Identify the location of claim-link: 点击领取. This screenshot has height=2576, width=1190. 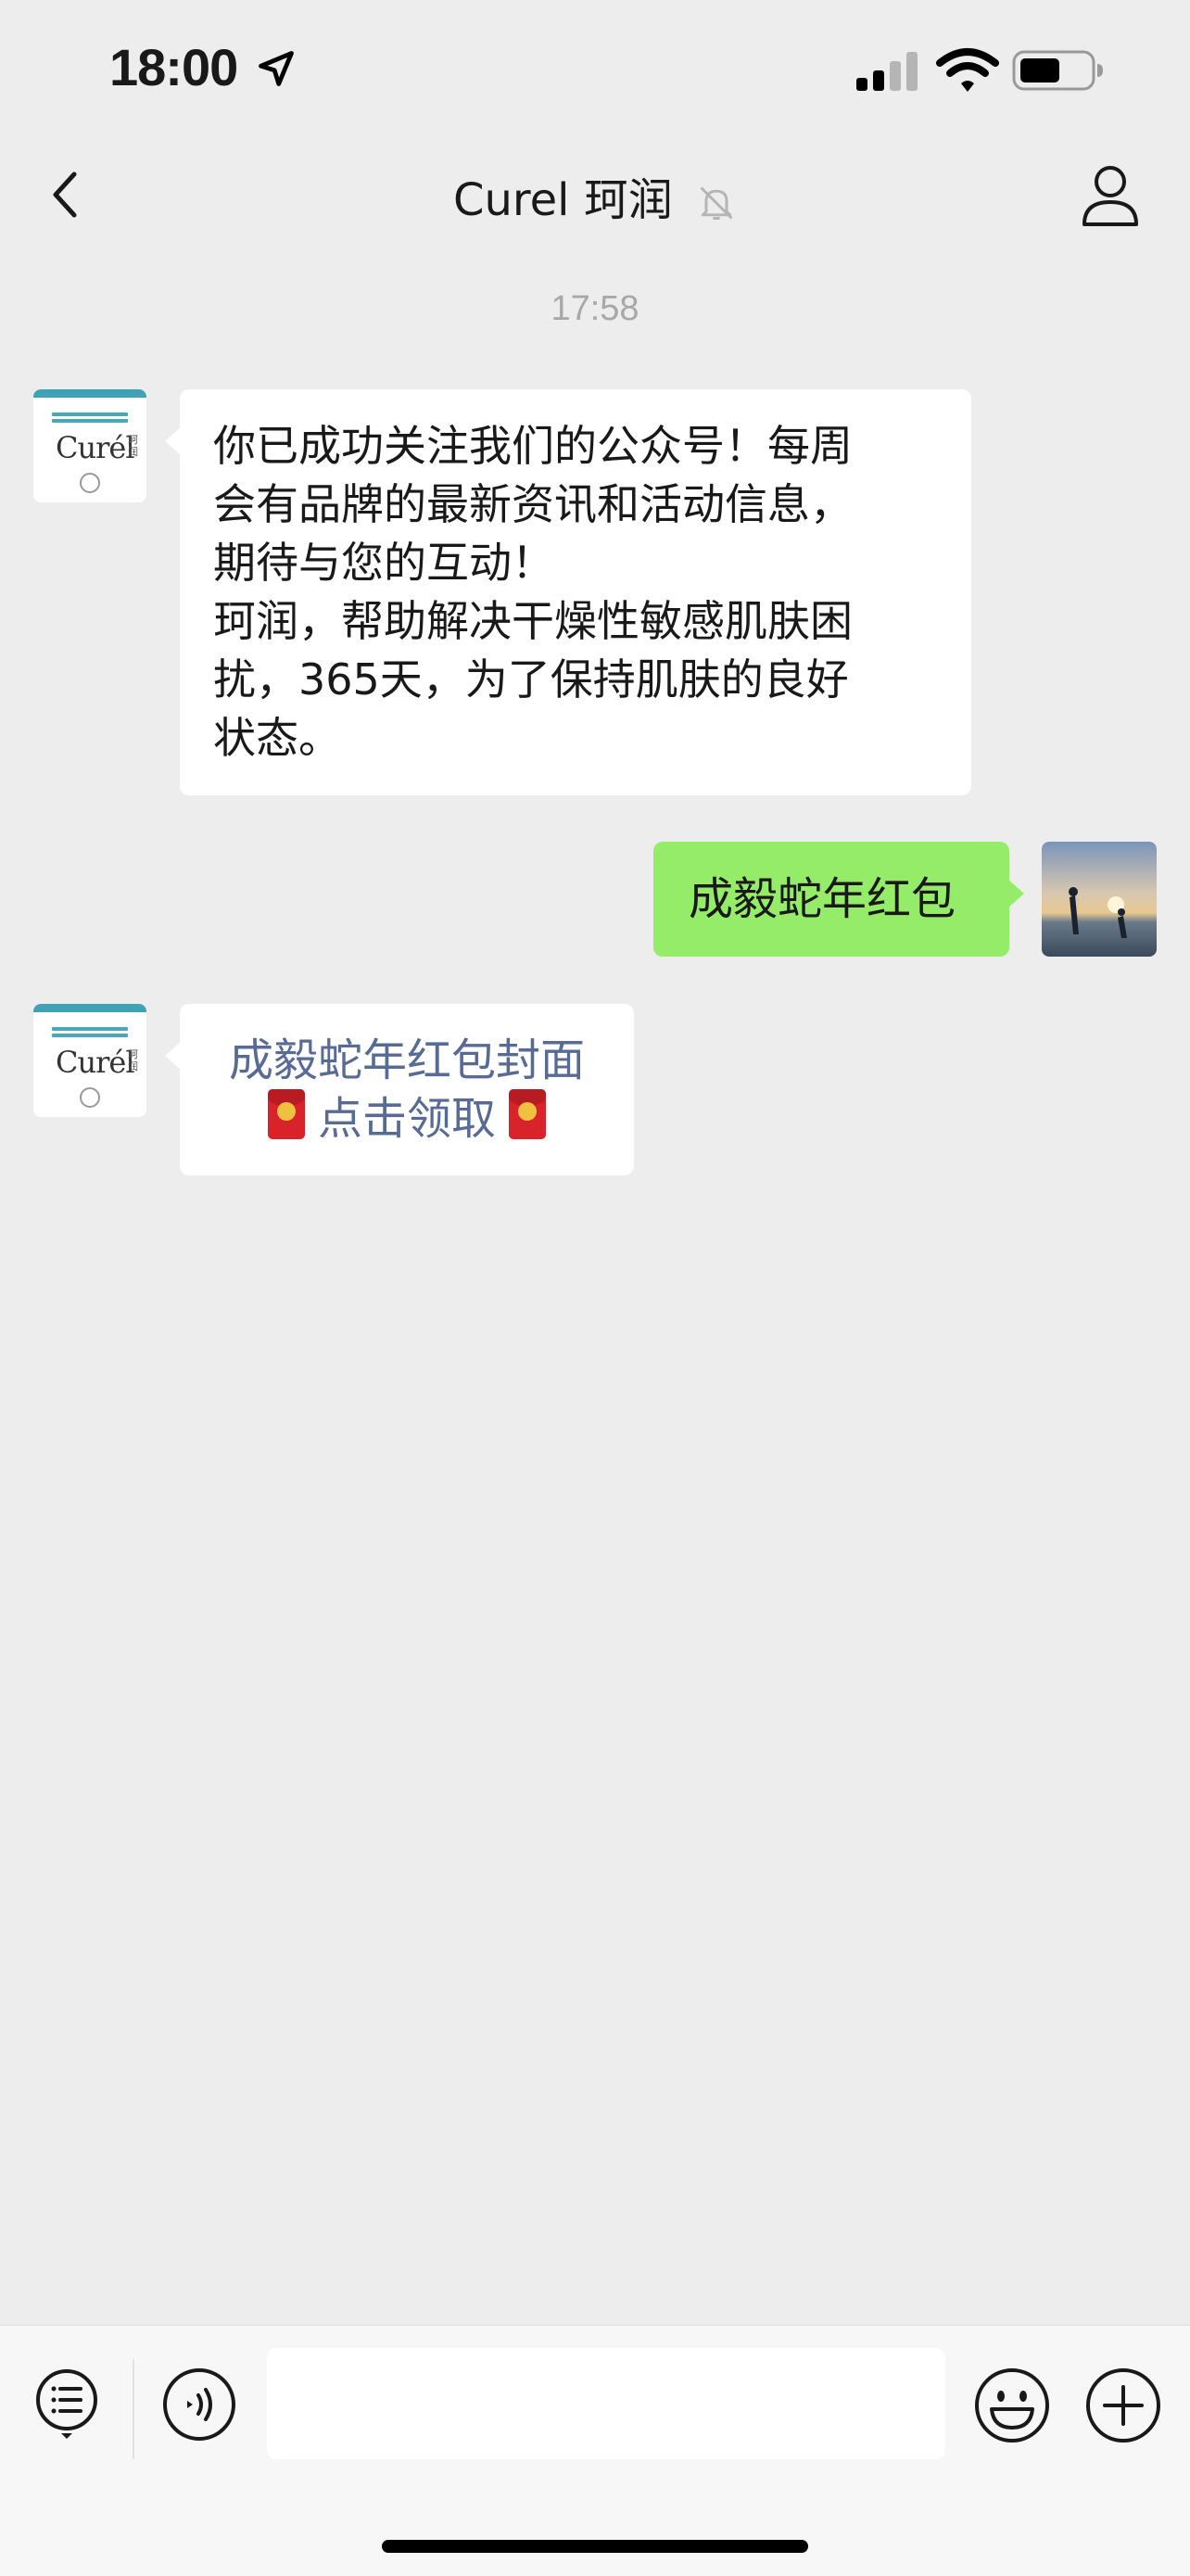
(407, 1119).